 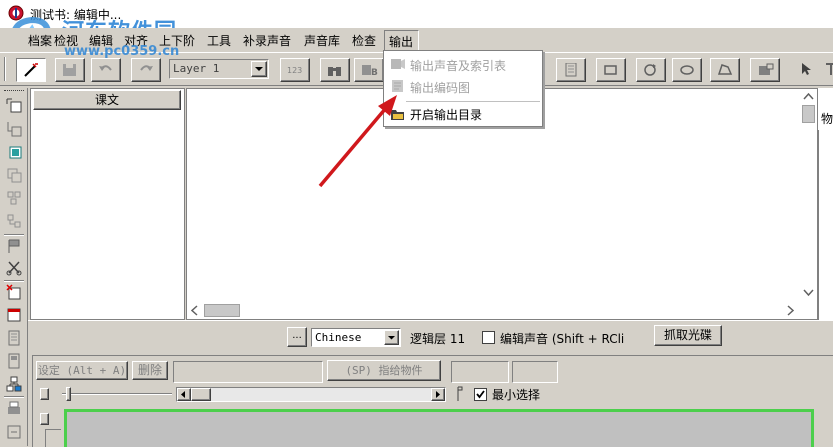 I want to click on horizontal-scroll-thumb, so click(x=222, y=310).